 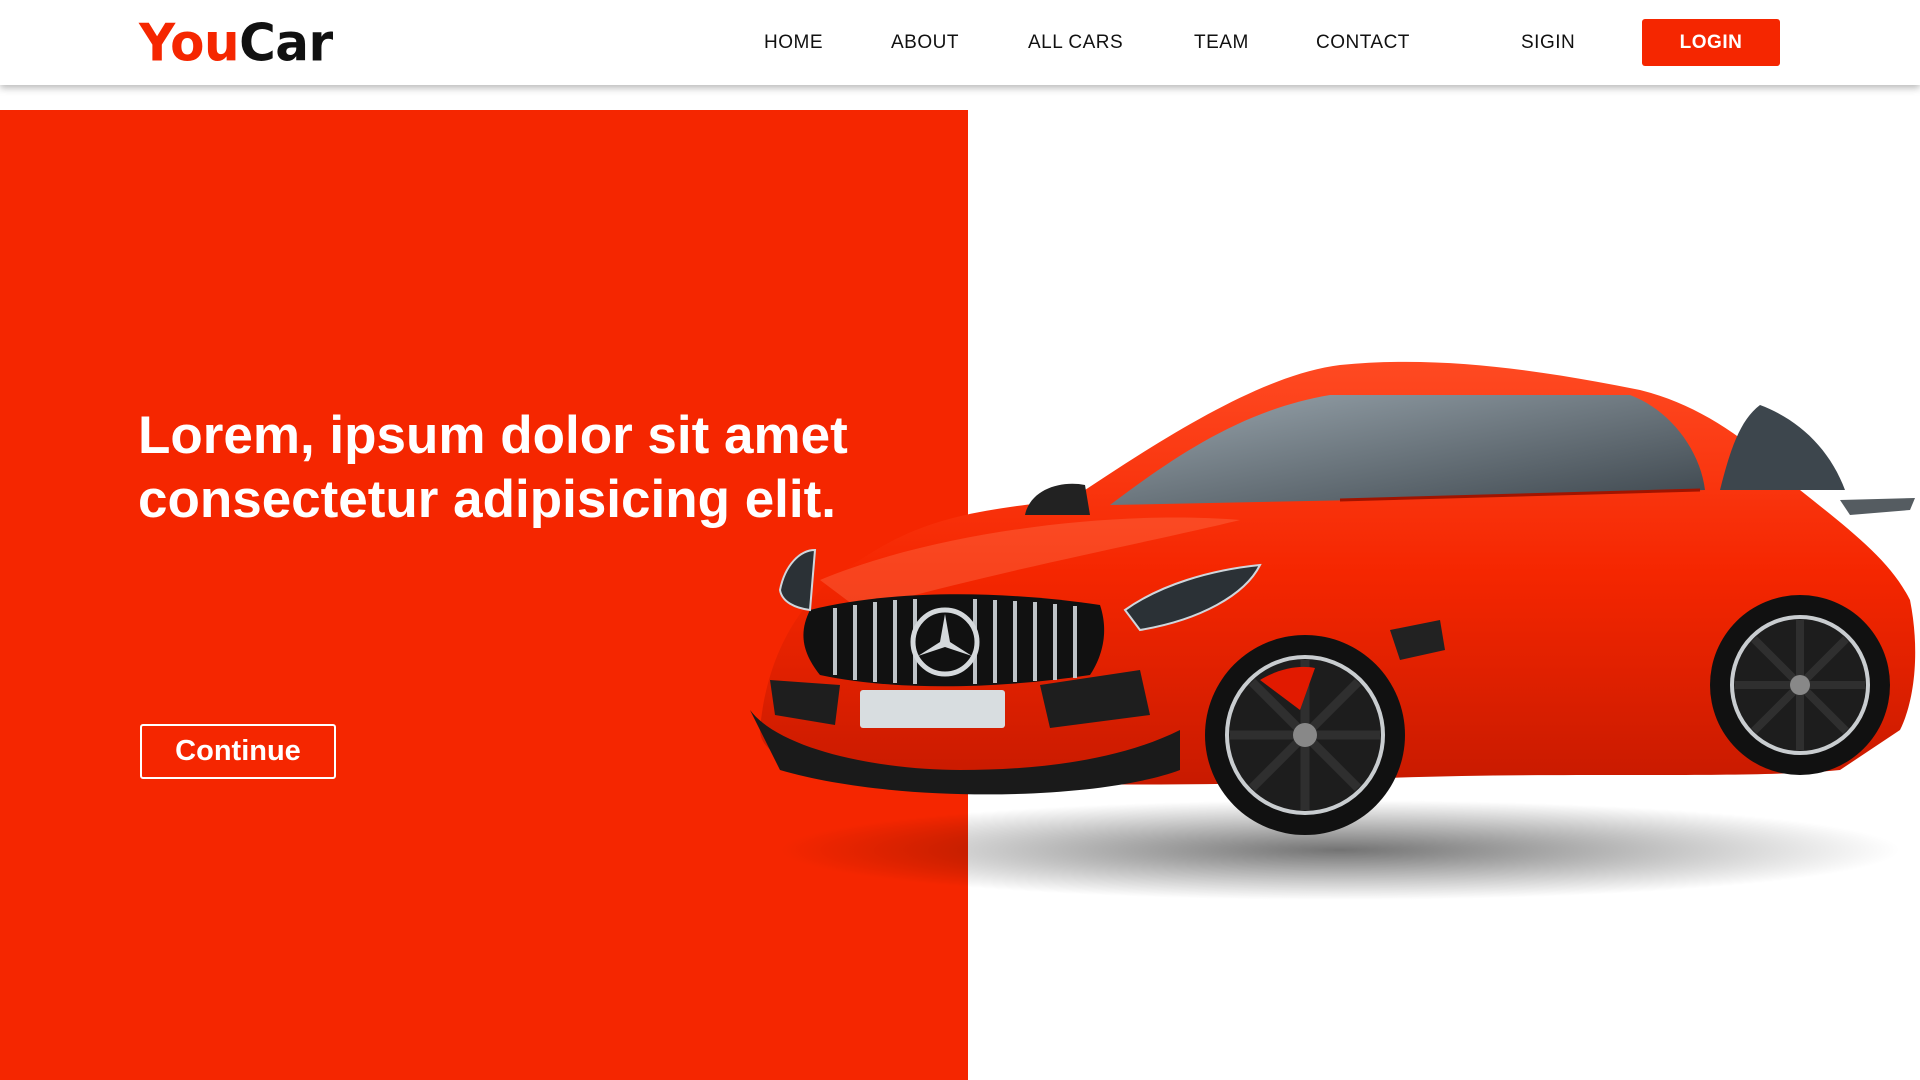 What do you see at coordinates (793, 43) in the screenshot?
I see `nav-link-home: HOME` at bounding box center [793, 43].